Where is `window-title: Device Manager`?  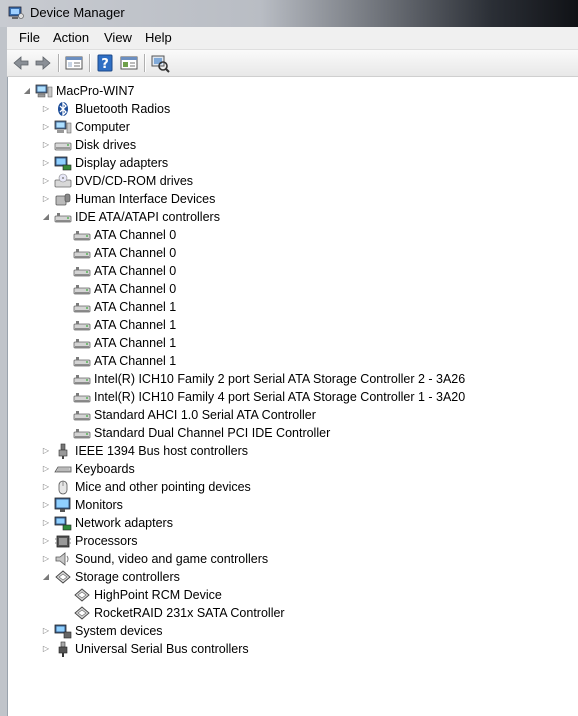
window-title: Device Manager is located at coordinates (77, 12).